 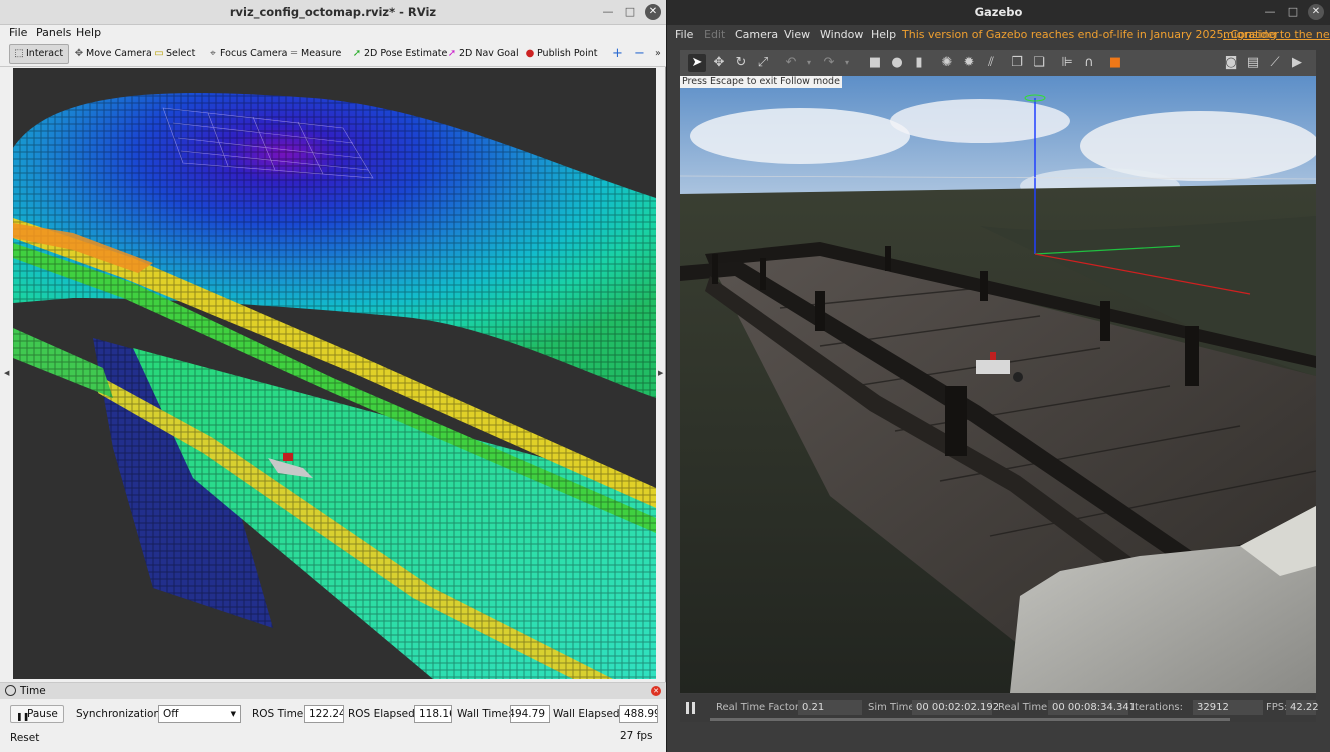 What do you see at coordinates (656, 54) in the screenshot?
I see `more-tools-icon: »` at bounding box center [656, 54].